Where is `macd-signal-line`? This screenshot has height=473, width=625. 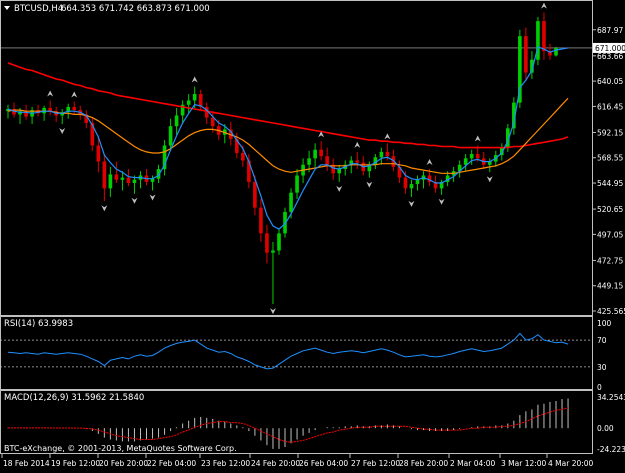
macd-signal-line is located at coordinates (288, 425).